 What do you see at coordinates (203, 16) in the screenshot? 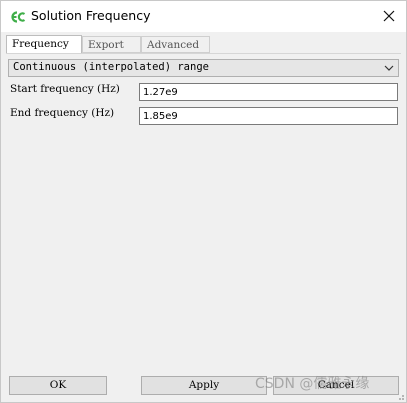
I see `title-bar: Solution Frequency` at bounding box center [203, 16].